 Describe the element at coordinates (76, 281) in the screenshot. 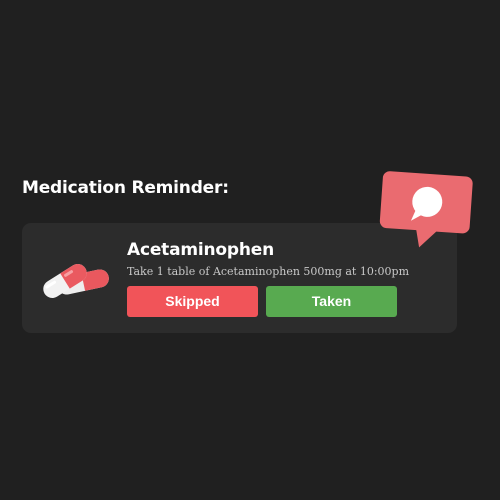

I see `capsules-icon` at that location.